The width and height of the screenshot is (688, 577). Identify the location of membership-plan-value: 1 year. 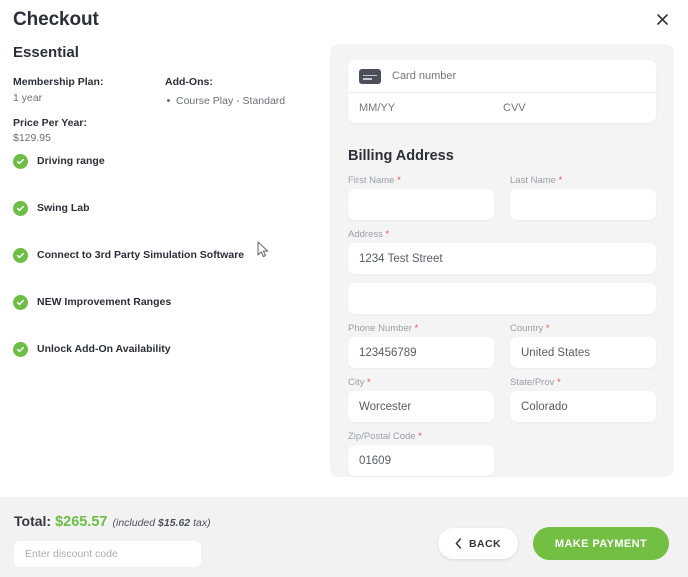
(28, 97).